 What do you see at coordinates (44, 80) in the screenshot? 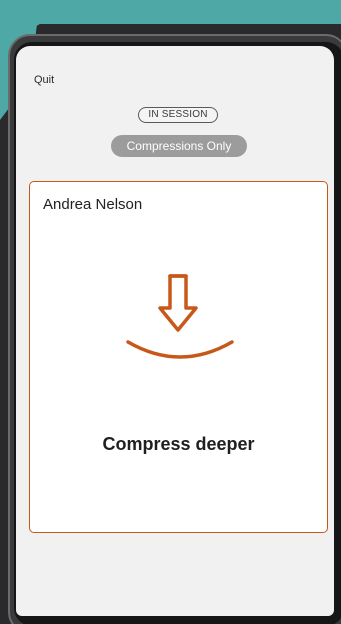
I see `quit-button: Quit` at bounding box center [44, 80].